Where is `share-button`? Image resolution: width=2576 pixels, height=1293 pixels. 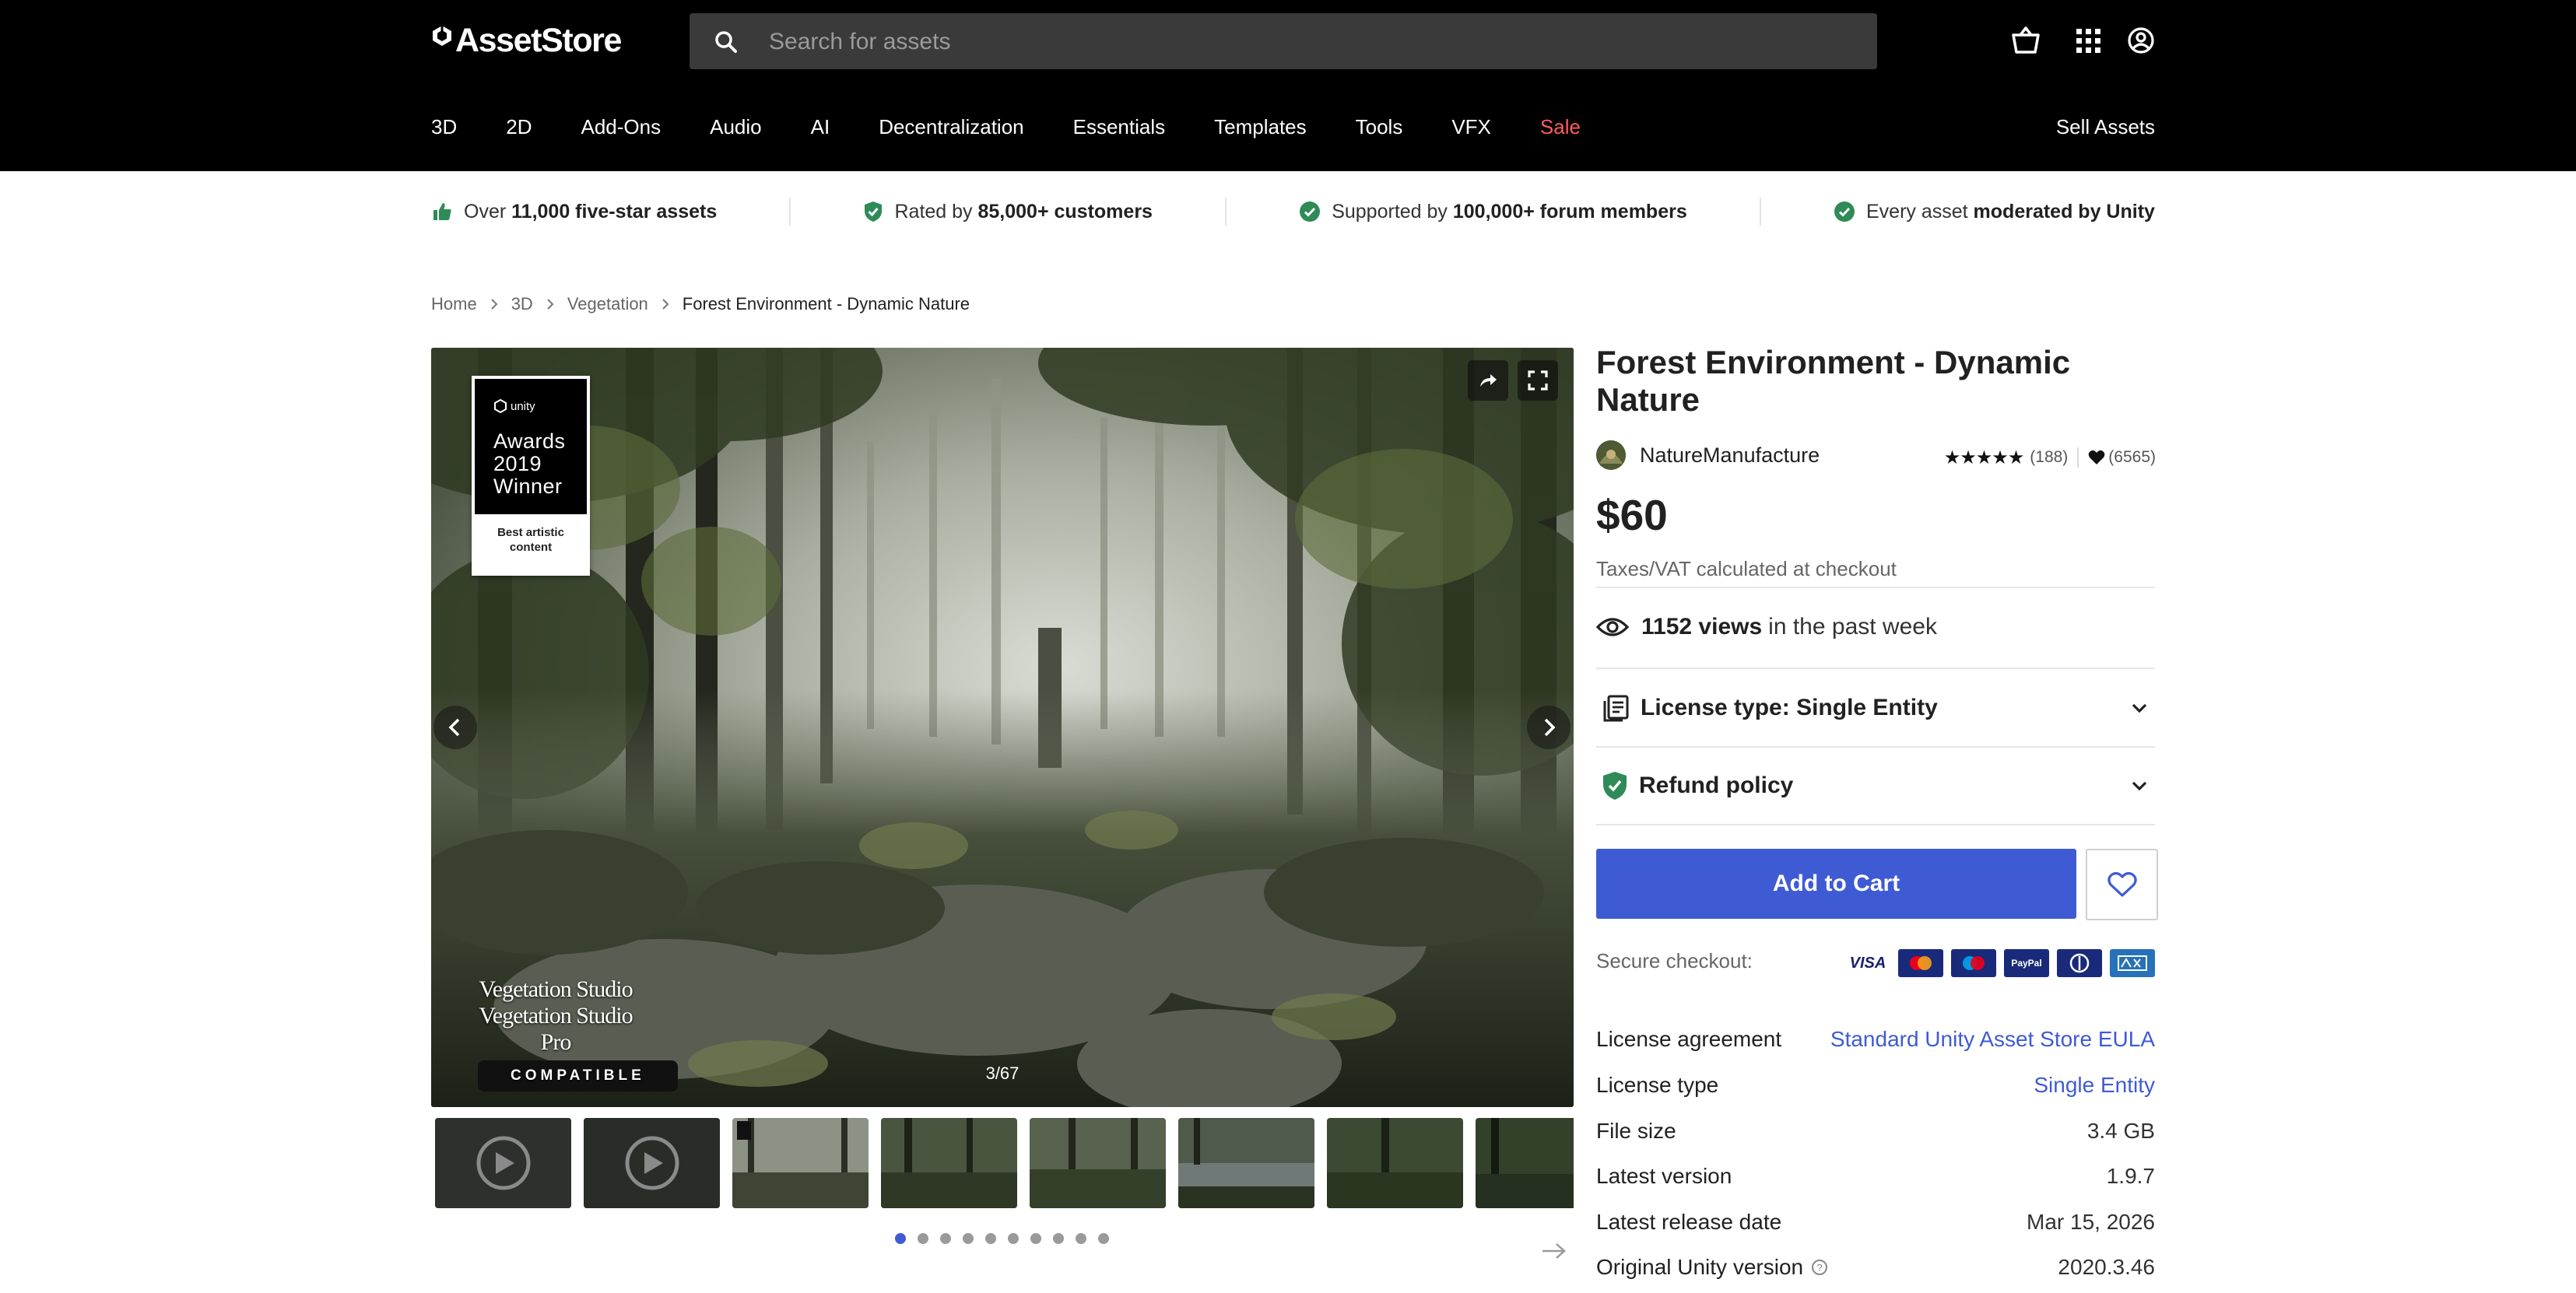
share-button is located at coordinates (1488, 380).